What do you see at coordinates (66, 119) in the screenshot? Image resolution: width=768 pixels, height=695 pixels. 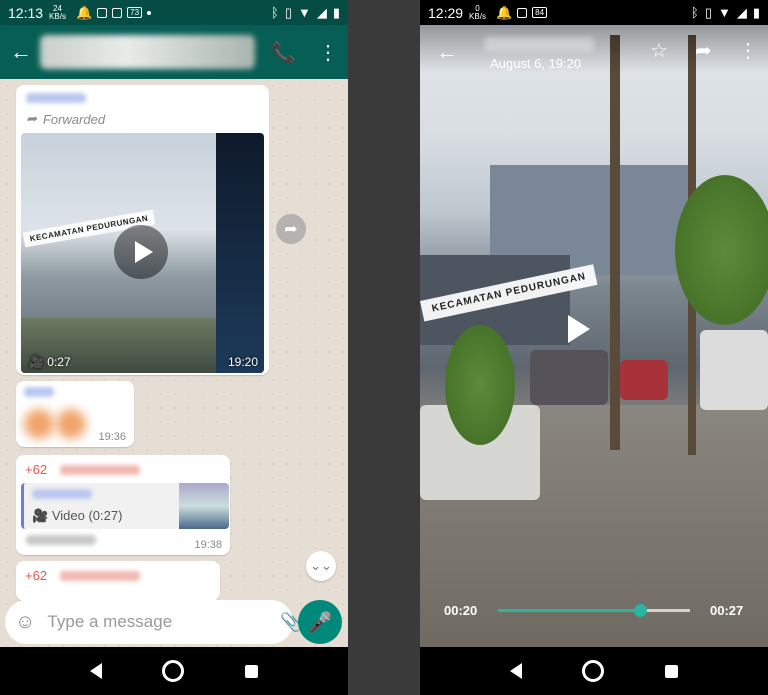 I see `forwarded-label: ➦ Forwarded` at bounding box center [66, 119].